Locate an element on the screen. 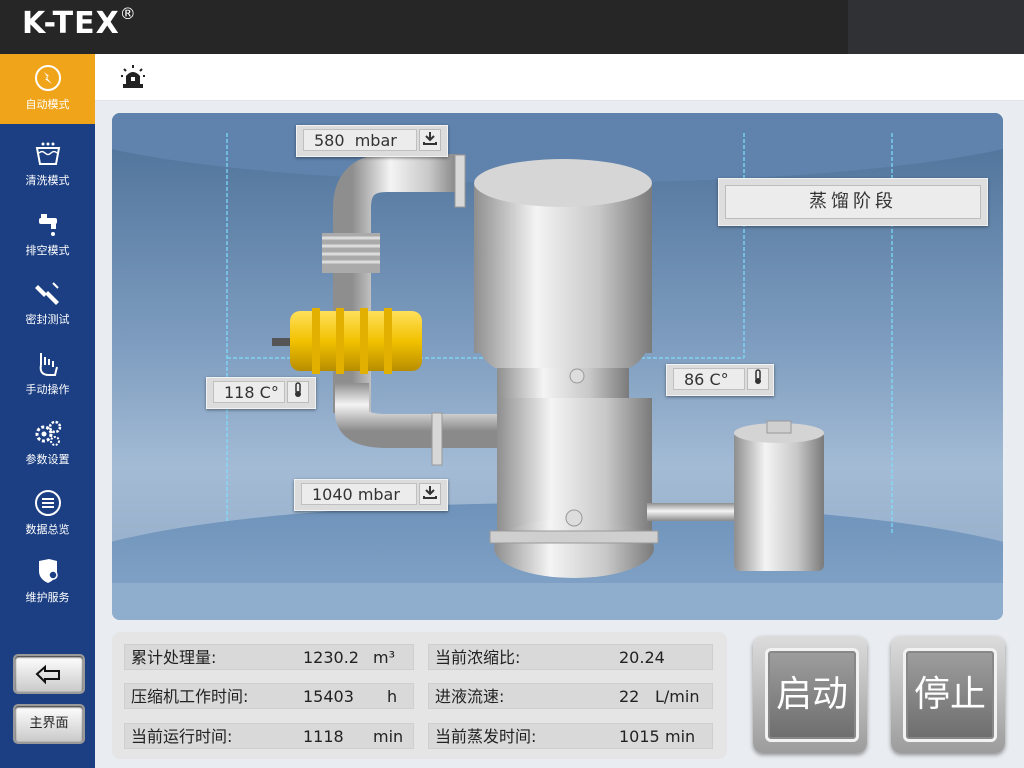 The height and width of the screenshot is (768, 1024). brand-logo: K-TEX® is located at coordinates (79, 22).